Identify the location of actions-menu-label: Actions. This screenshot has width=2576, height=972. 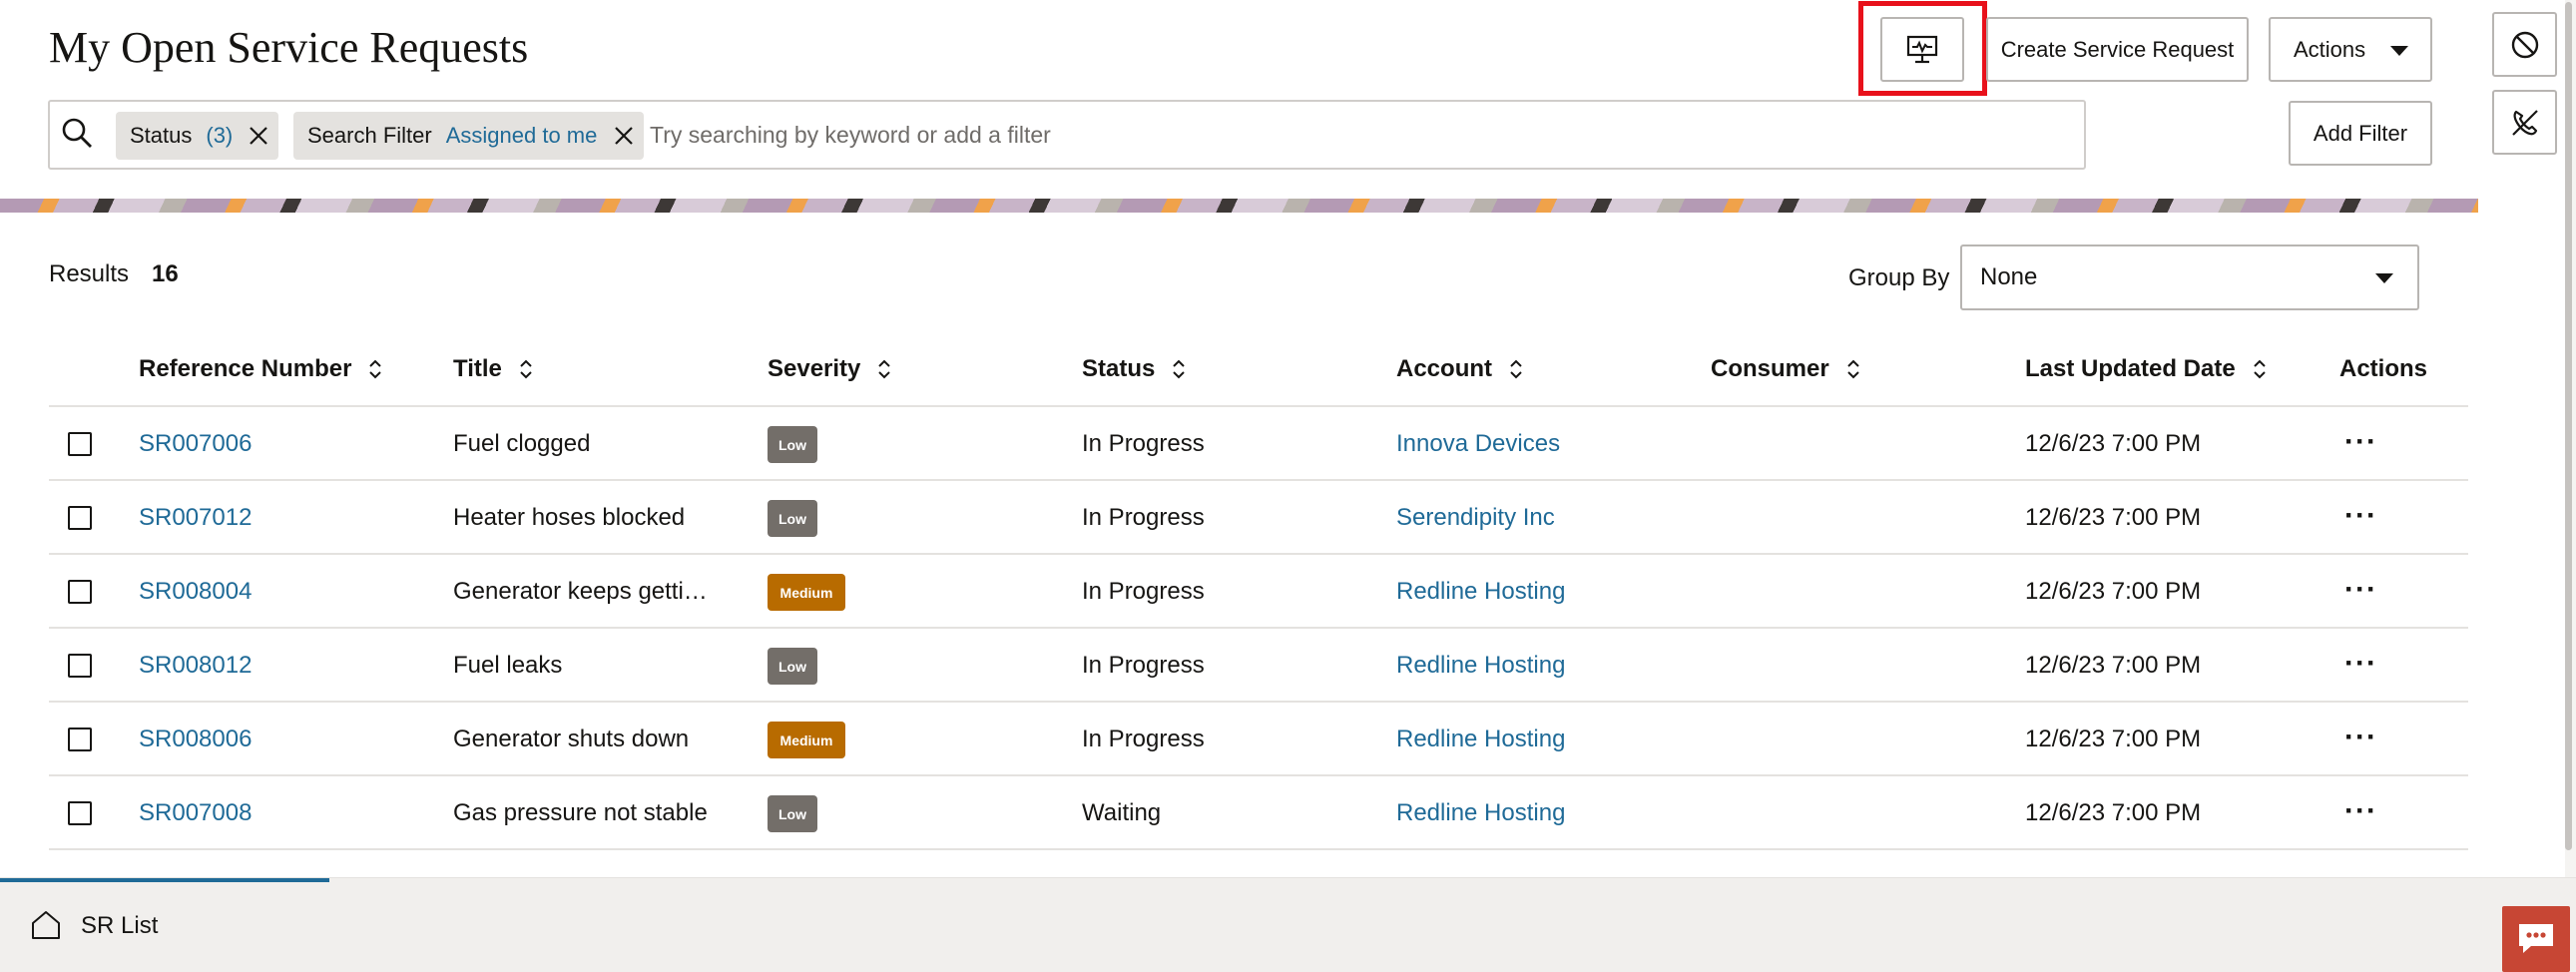
(2330, 49).